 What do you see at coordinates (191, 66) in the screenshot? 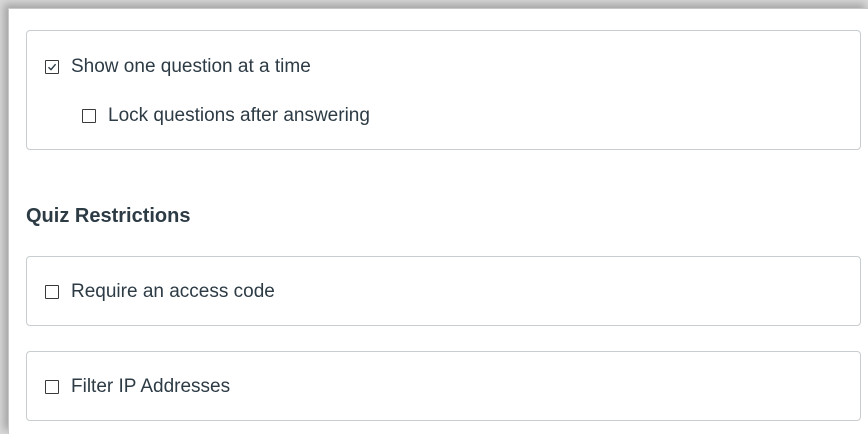
I see `show-one-question-label: Show one question at a time` at bounding box center [191, 66].